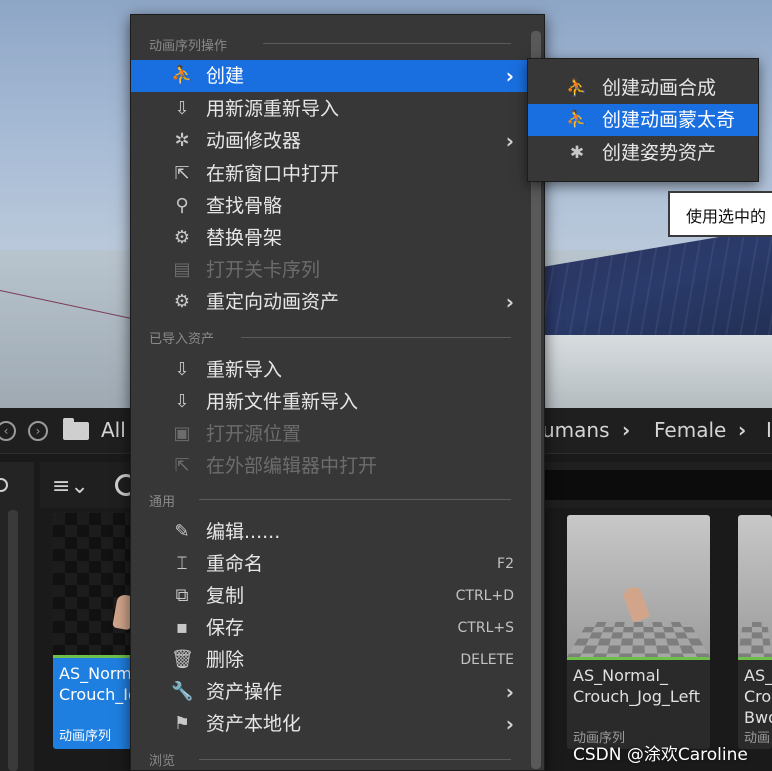 This screenshot has width=772, height=771. What do you see at coordinates (182, 401) in the screenshot?
I see `reimport-file-icon: ⇩` at bounding box center [182, 401].